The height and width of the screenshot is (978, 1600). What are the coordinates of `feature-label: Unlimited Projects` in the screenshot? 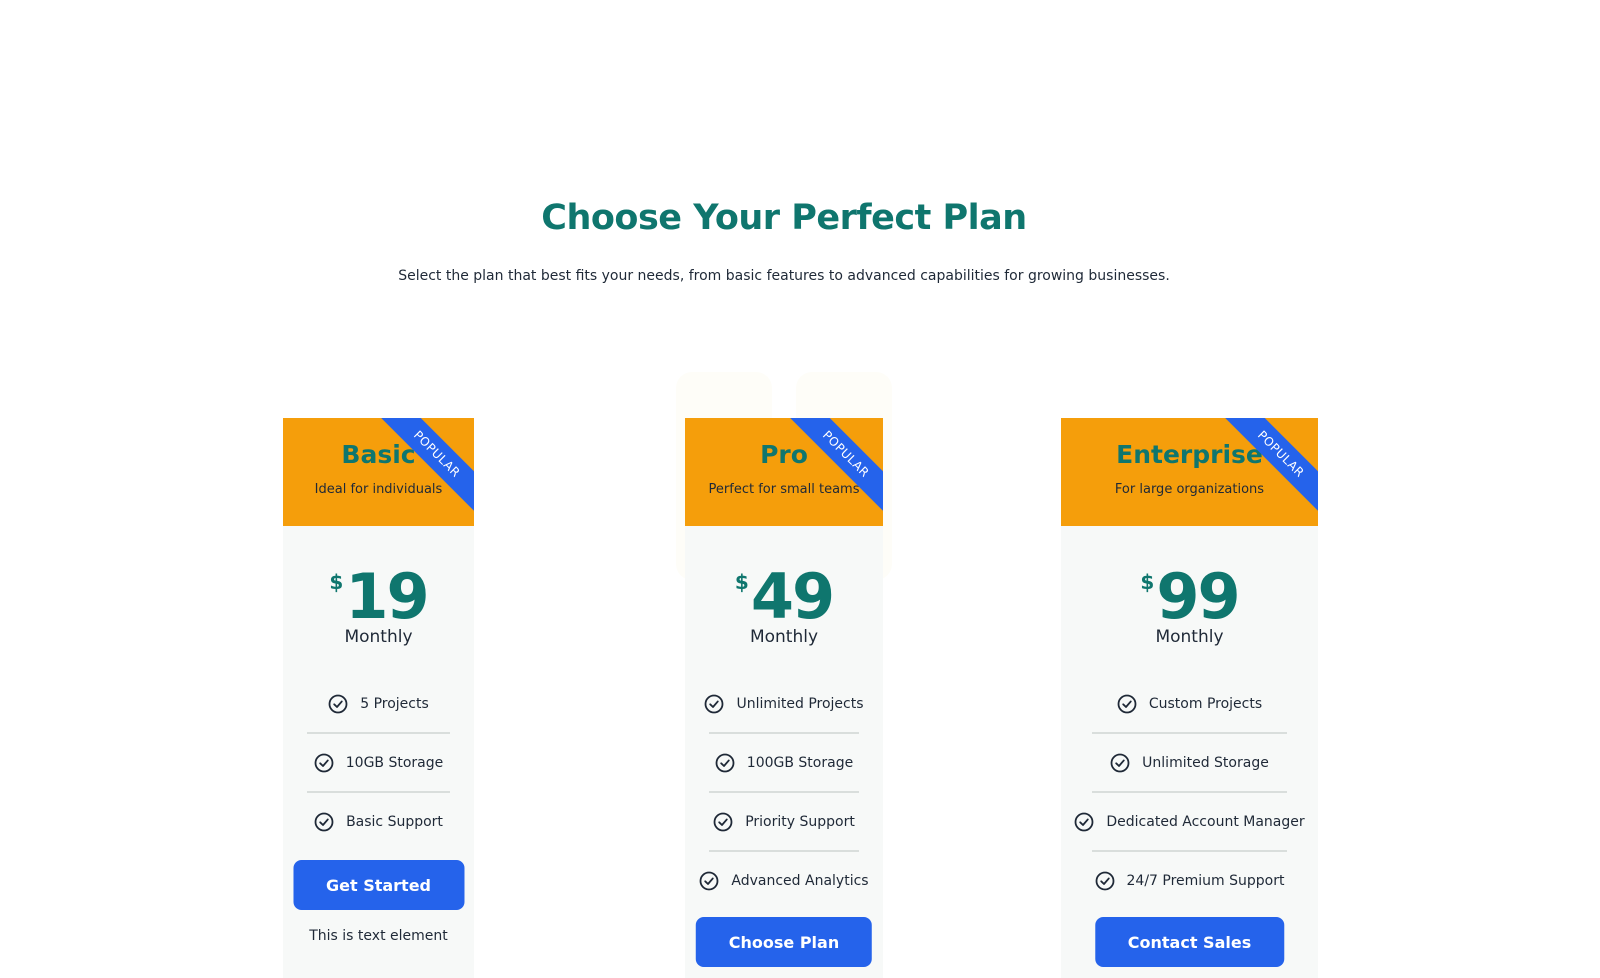 It's located at (800, 704).